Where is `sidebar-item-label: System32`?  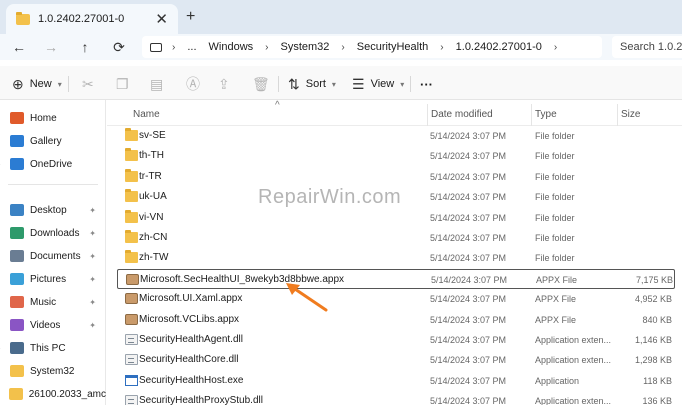
sidebar-item-label: System32 is located at coordinates (52, 371).